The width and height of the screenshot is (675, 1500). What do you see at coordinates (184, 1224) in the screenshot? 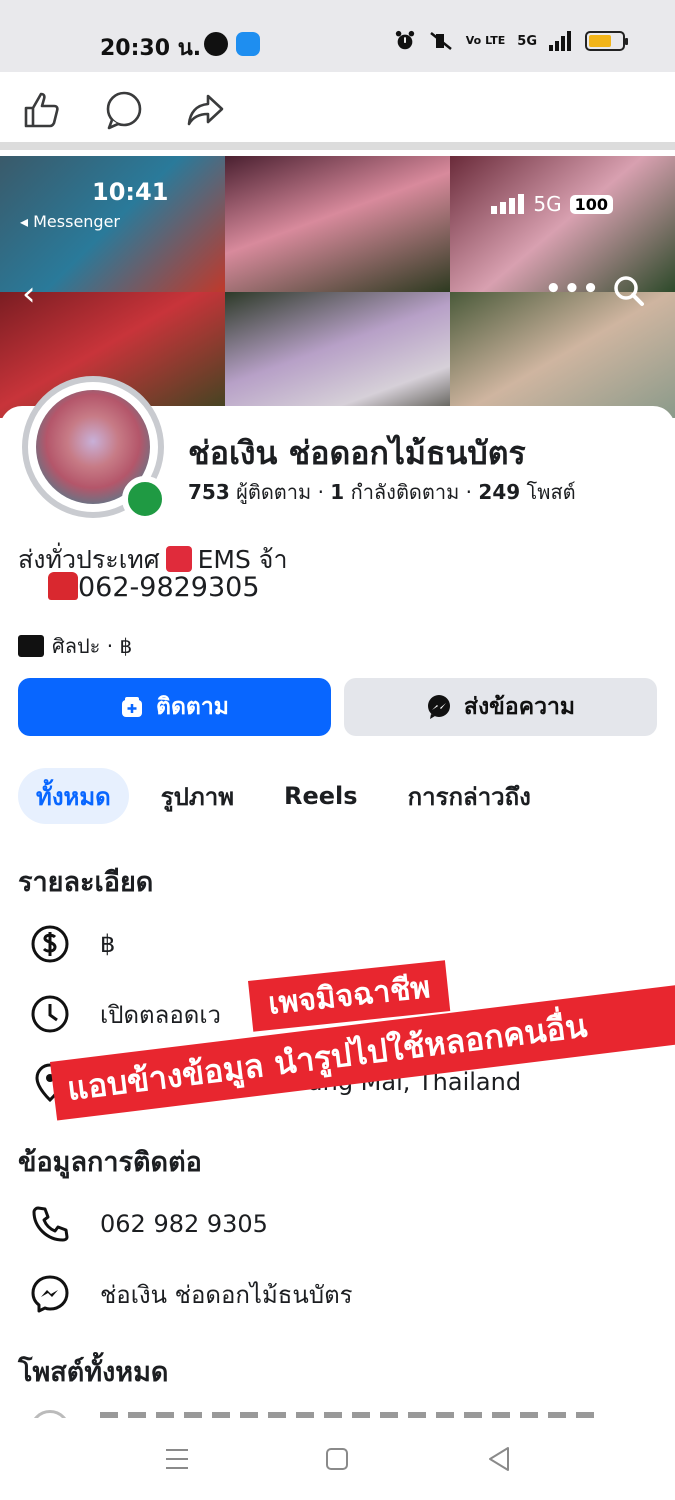
I see `contact-phone-text: 062 982 9305` at bounding box center [184, 1224].